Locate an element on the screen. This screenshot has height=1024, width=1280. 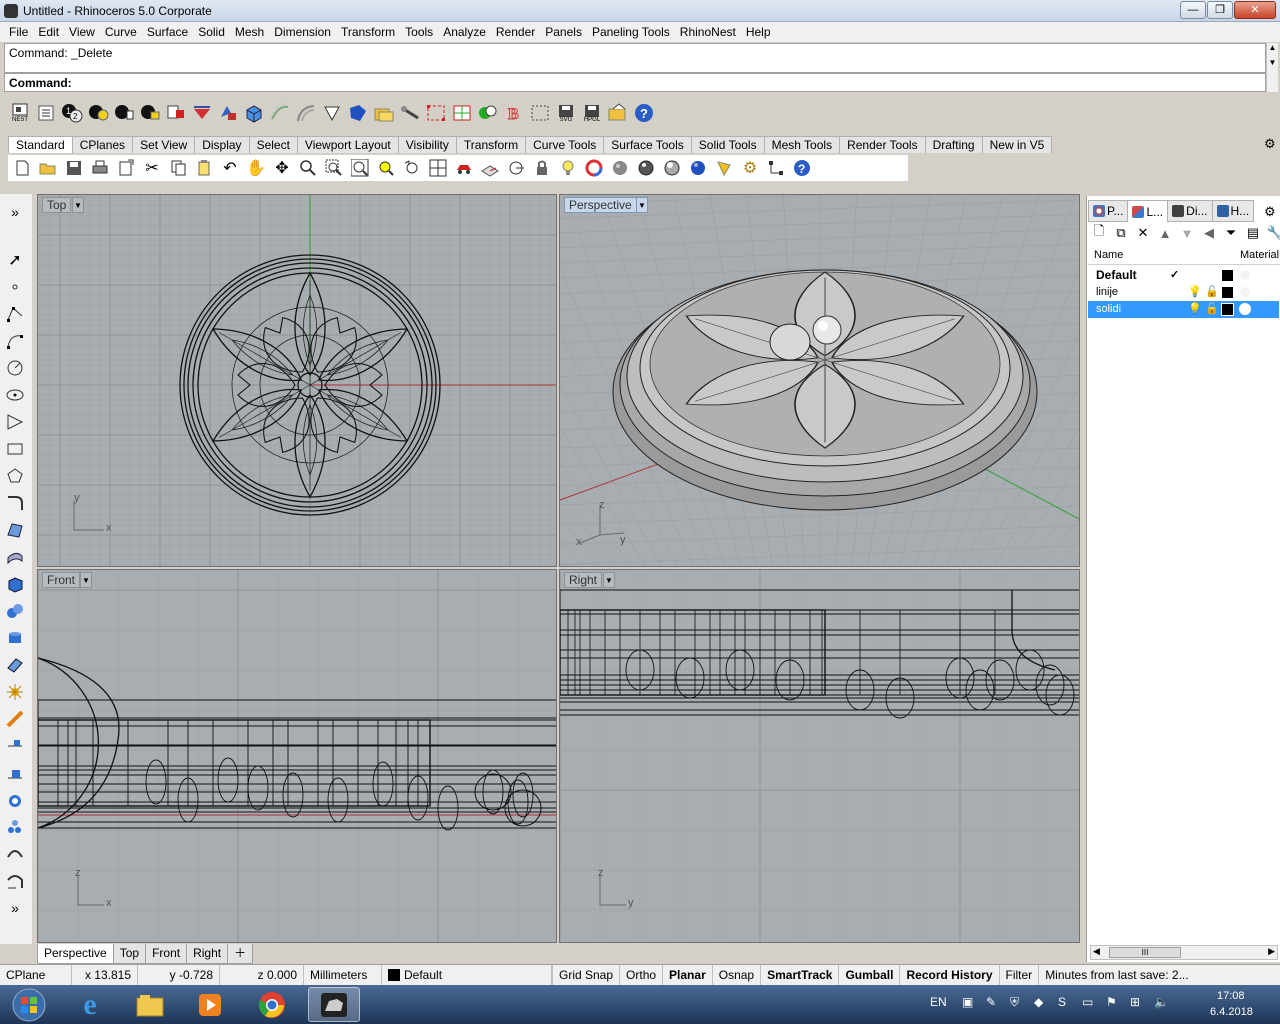
close-button: ✕ is located at coordinates (1255, 10).